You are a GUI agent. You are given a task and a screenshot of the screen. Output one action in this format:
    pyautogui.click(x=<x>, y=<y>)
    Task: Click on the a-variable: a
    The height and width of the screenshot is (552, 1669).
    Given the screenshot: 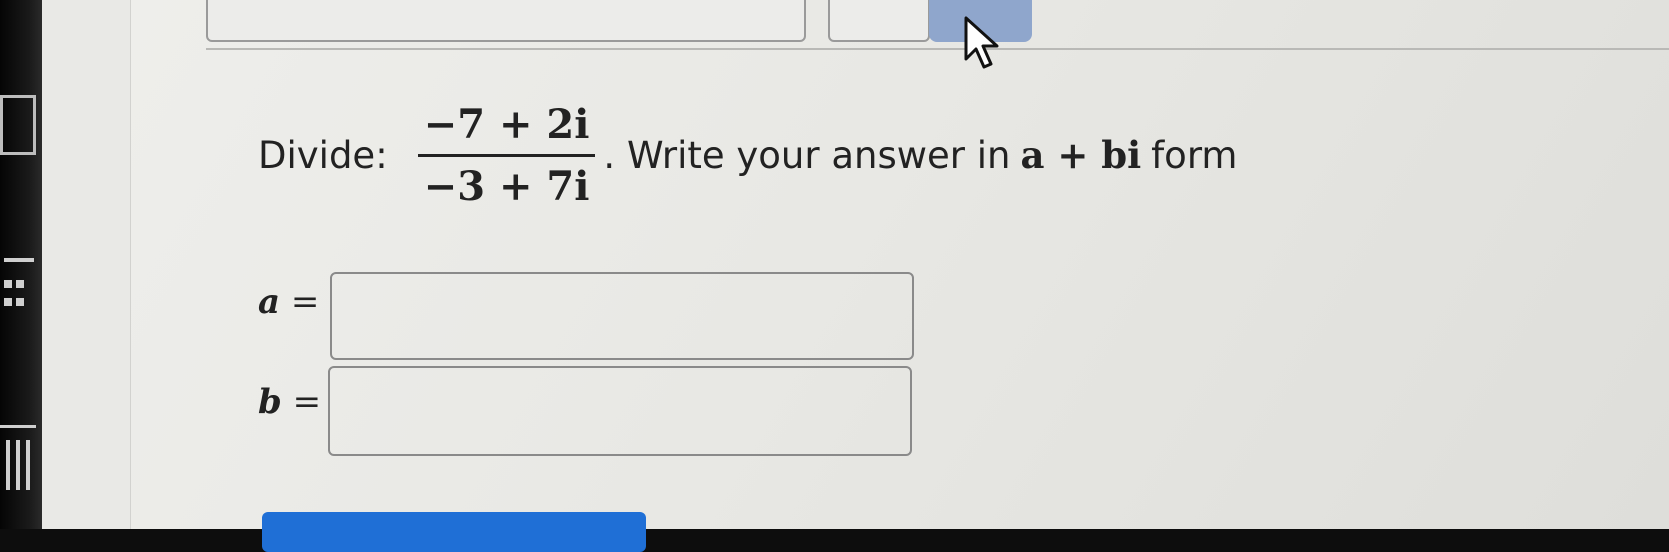 What is the action you would take?
    pyautogui.click(x=269, y=302)
    